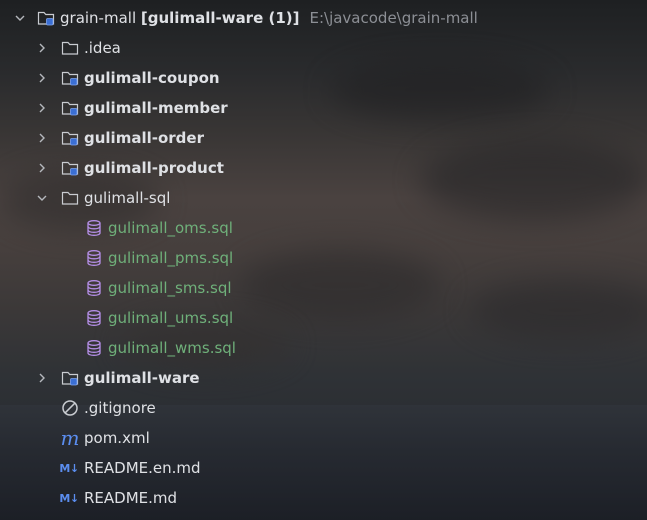 The image size is (647, 520). What do you see at coordinates (323, 168) in the screenshot?
I see `tree-item-gulimall-product: gulimall-product` at bounding box center [323, 168].